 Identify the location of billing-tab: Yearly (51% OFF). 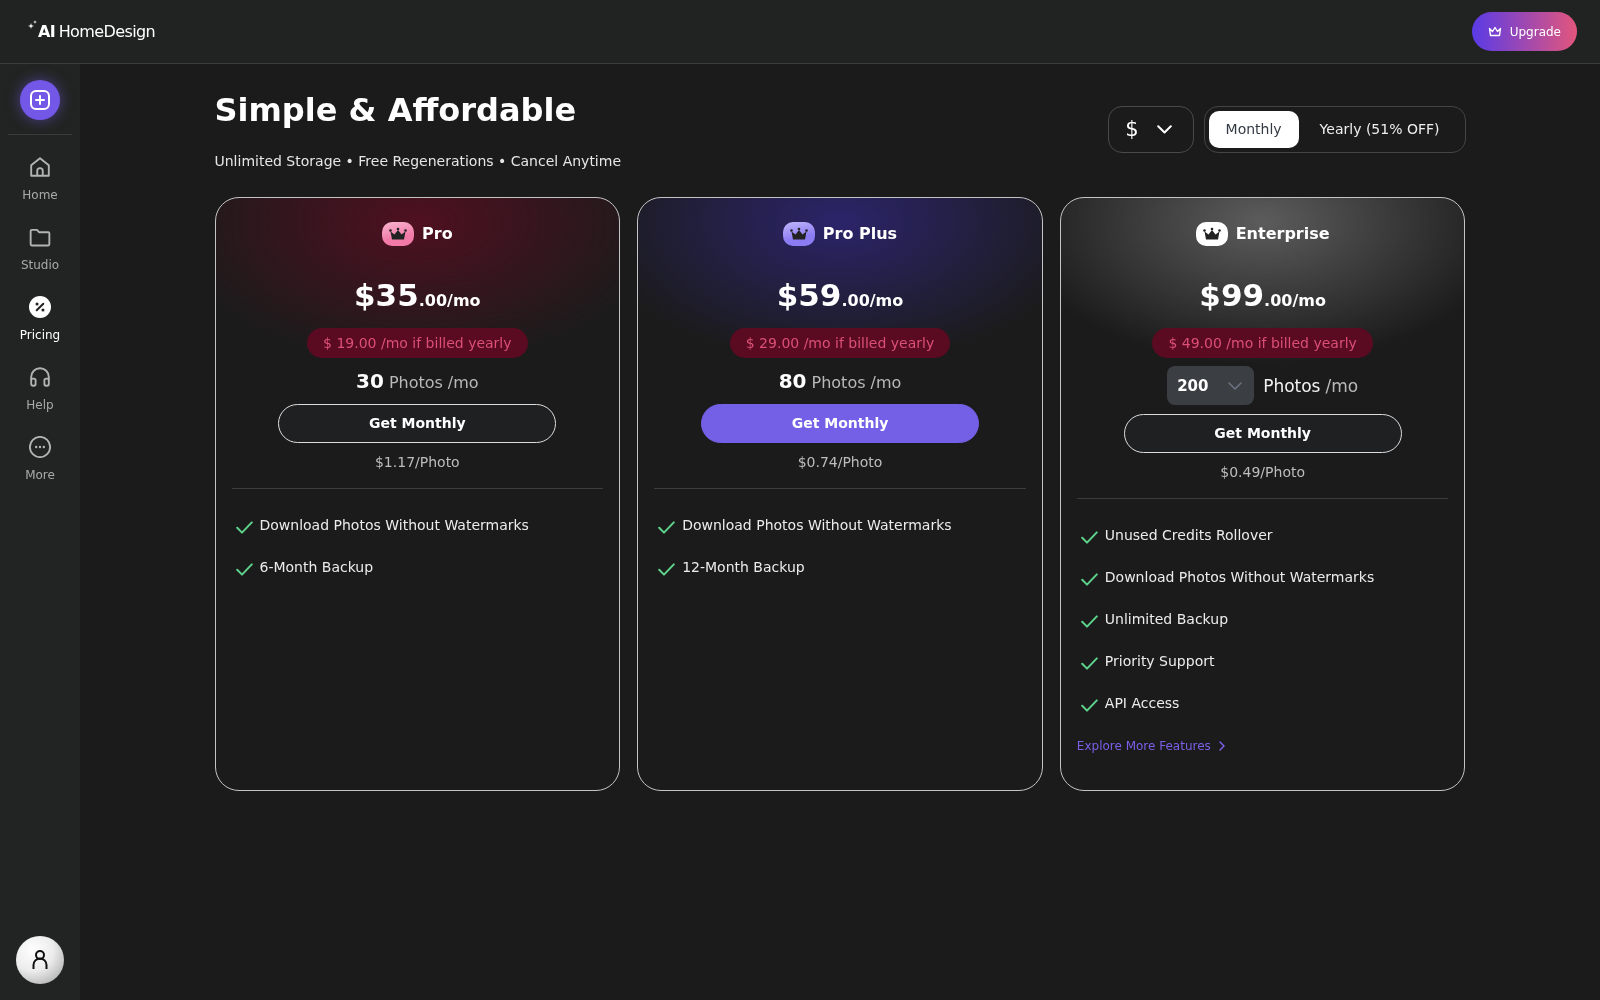
(1379, 129).